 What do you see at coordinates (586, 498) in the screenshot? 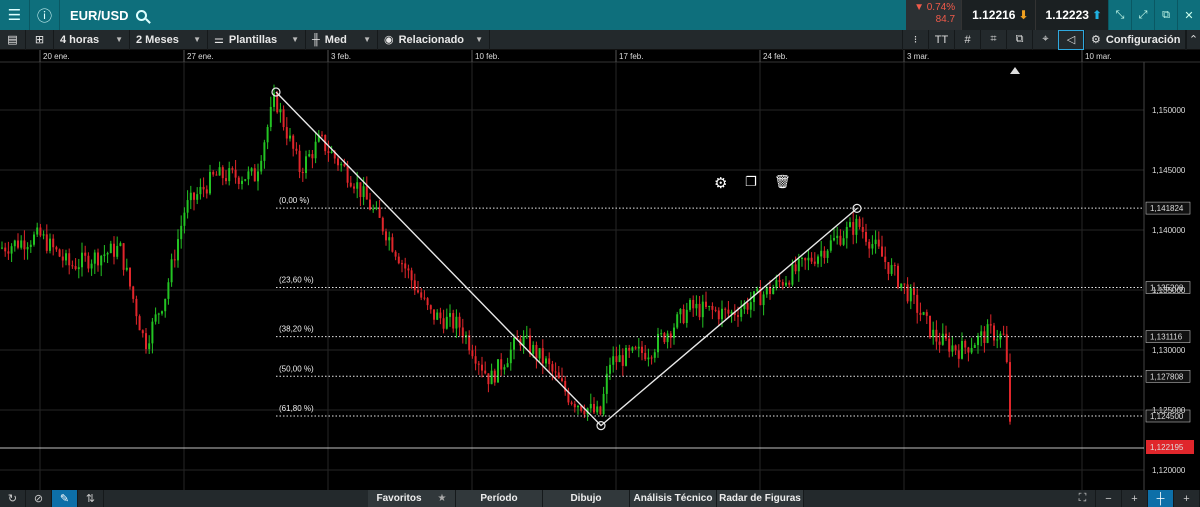
I see `tab-drawing: Dibujo` at bounding box center [586, 498].